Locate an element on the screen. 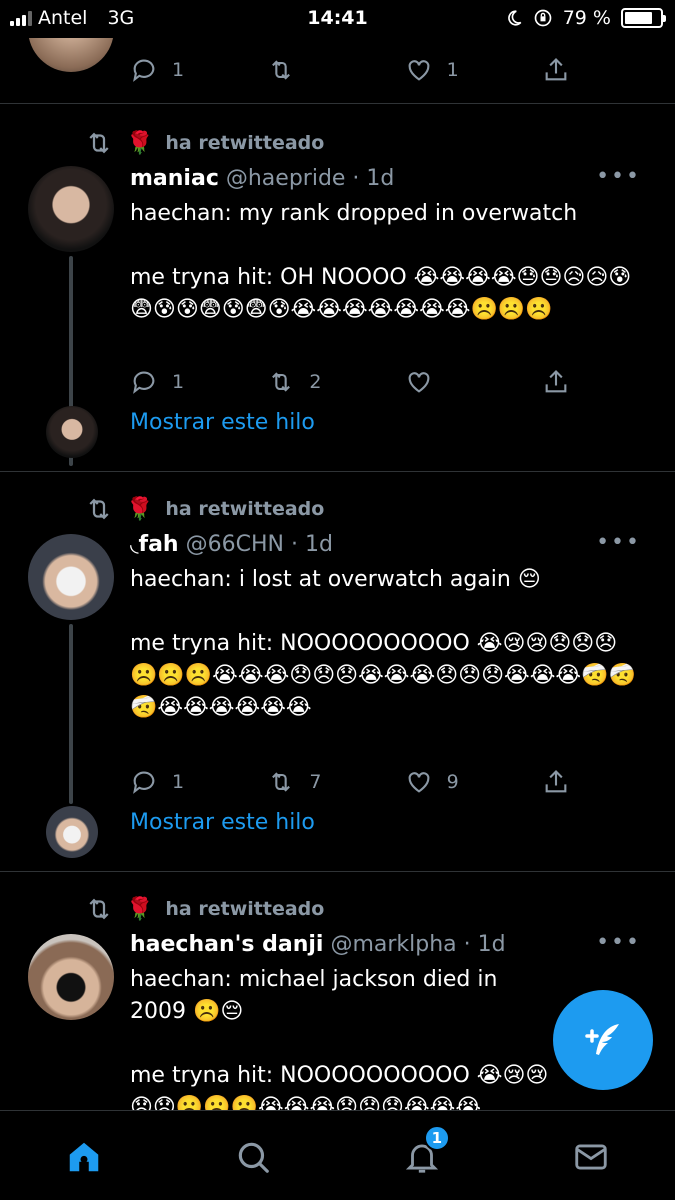 The height and width of the screenshot is (1200, 675). author-name: maniac is located at coordinates (174, 178).